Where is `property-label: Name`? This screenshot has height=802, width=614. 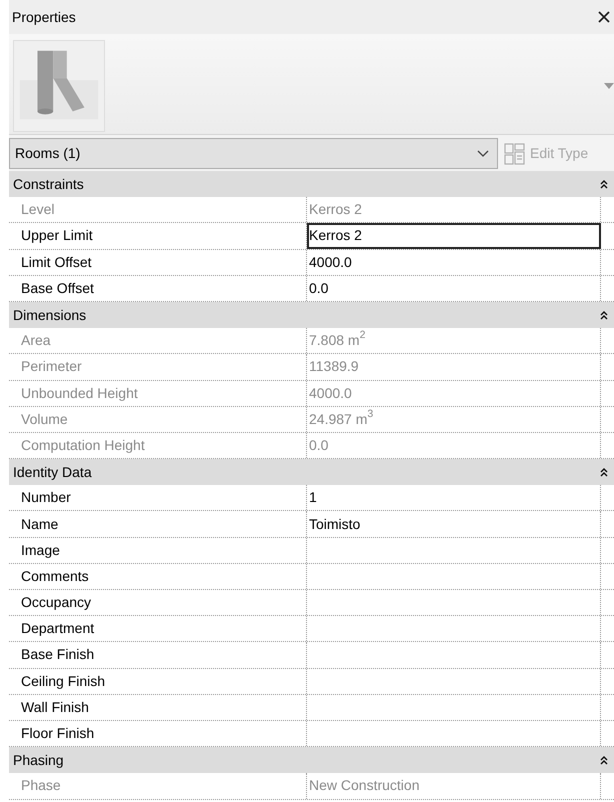 property-label: Name is located at coordinates (158, 524).